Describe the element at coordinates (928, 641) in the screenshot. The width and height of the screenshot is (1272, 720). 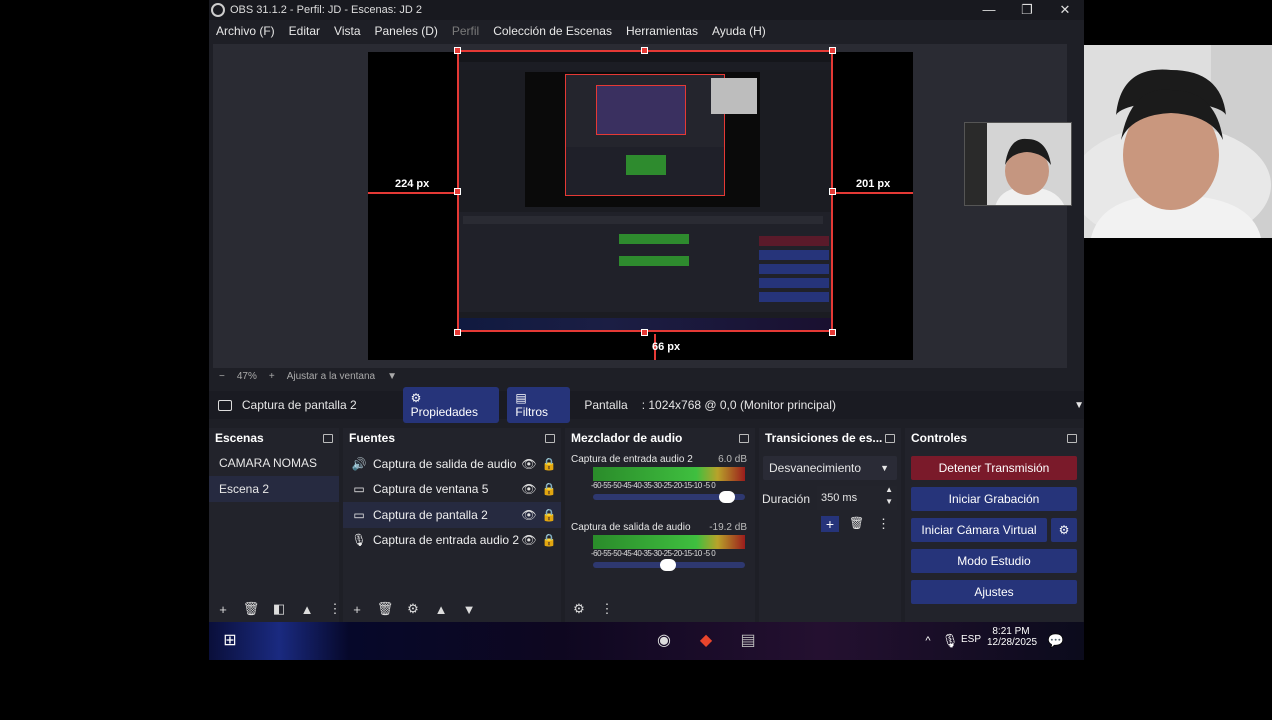
I see `tray-expand-icon: ^` at that location.